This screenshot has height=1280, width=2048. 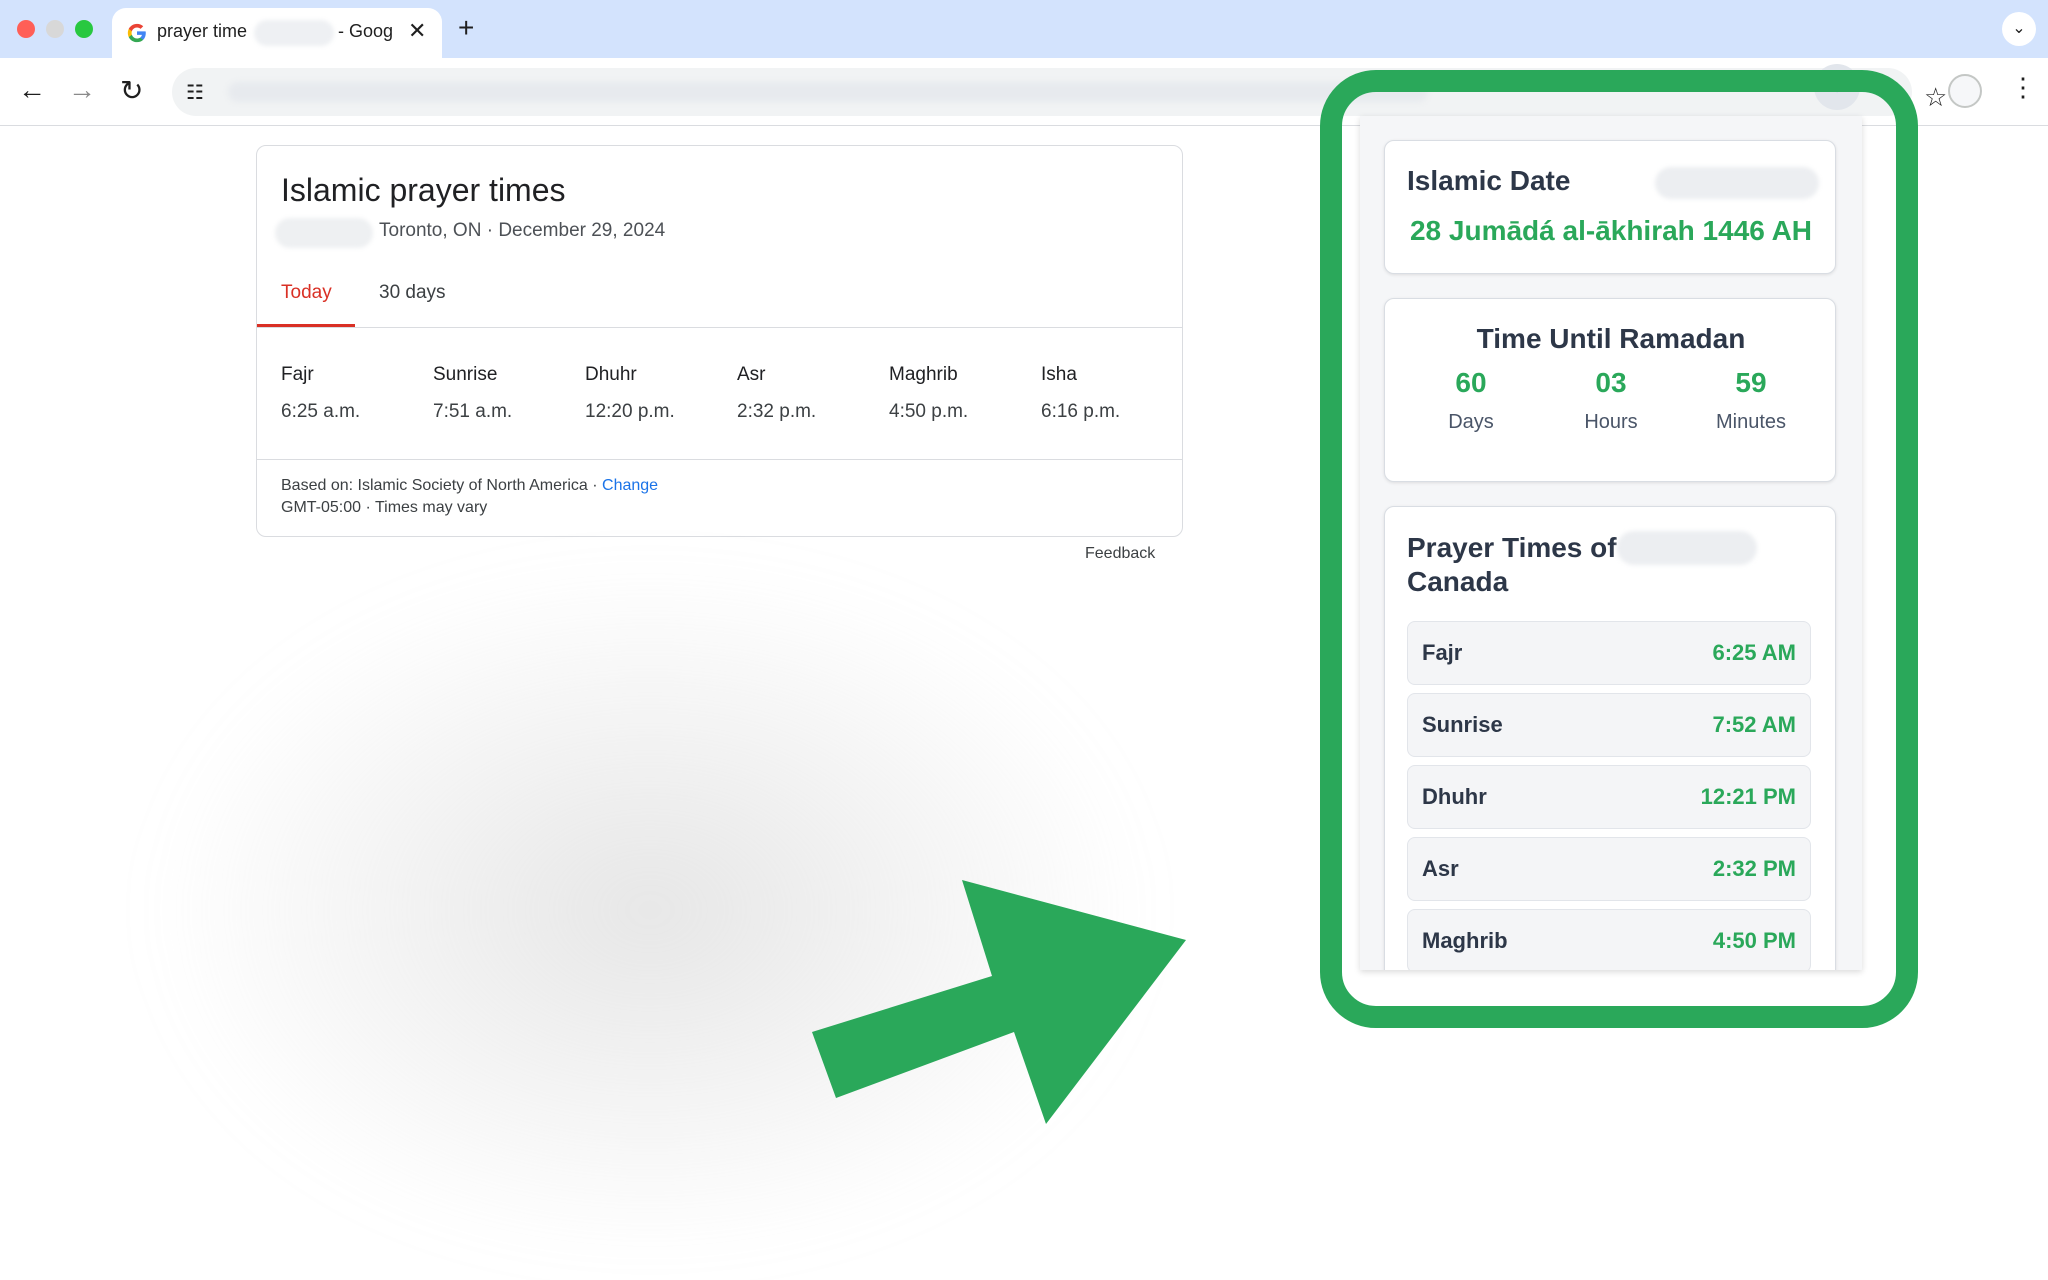 I want to click on plus-icon: +, so click(x=466, y=28).